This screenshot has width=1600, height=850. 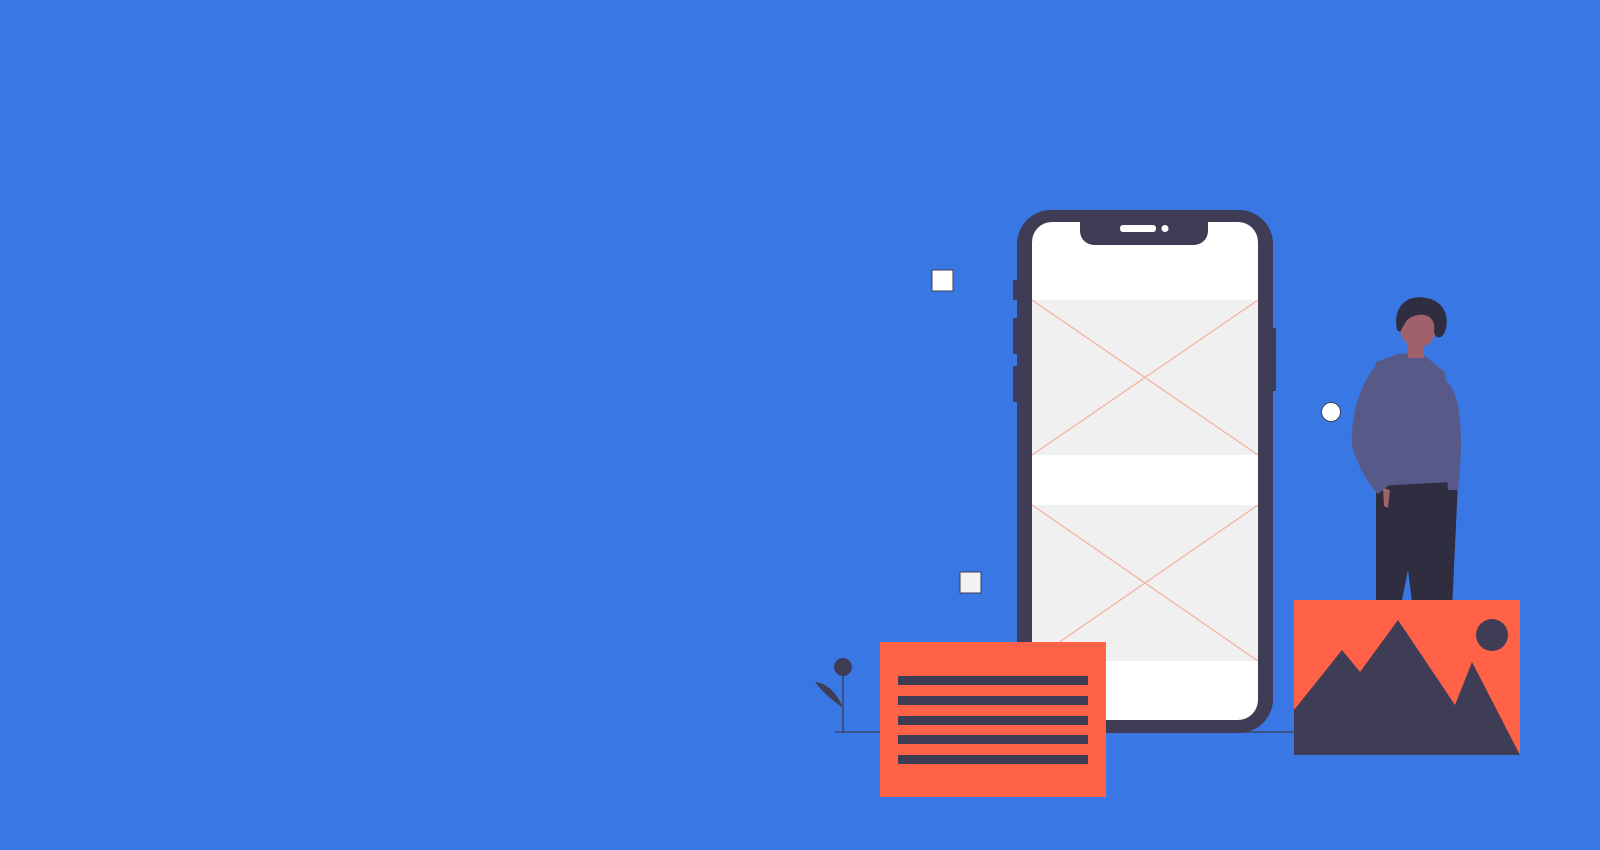 I want to click on sun-icon, so click(x=1492, y=635).